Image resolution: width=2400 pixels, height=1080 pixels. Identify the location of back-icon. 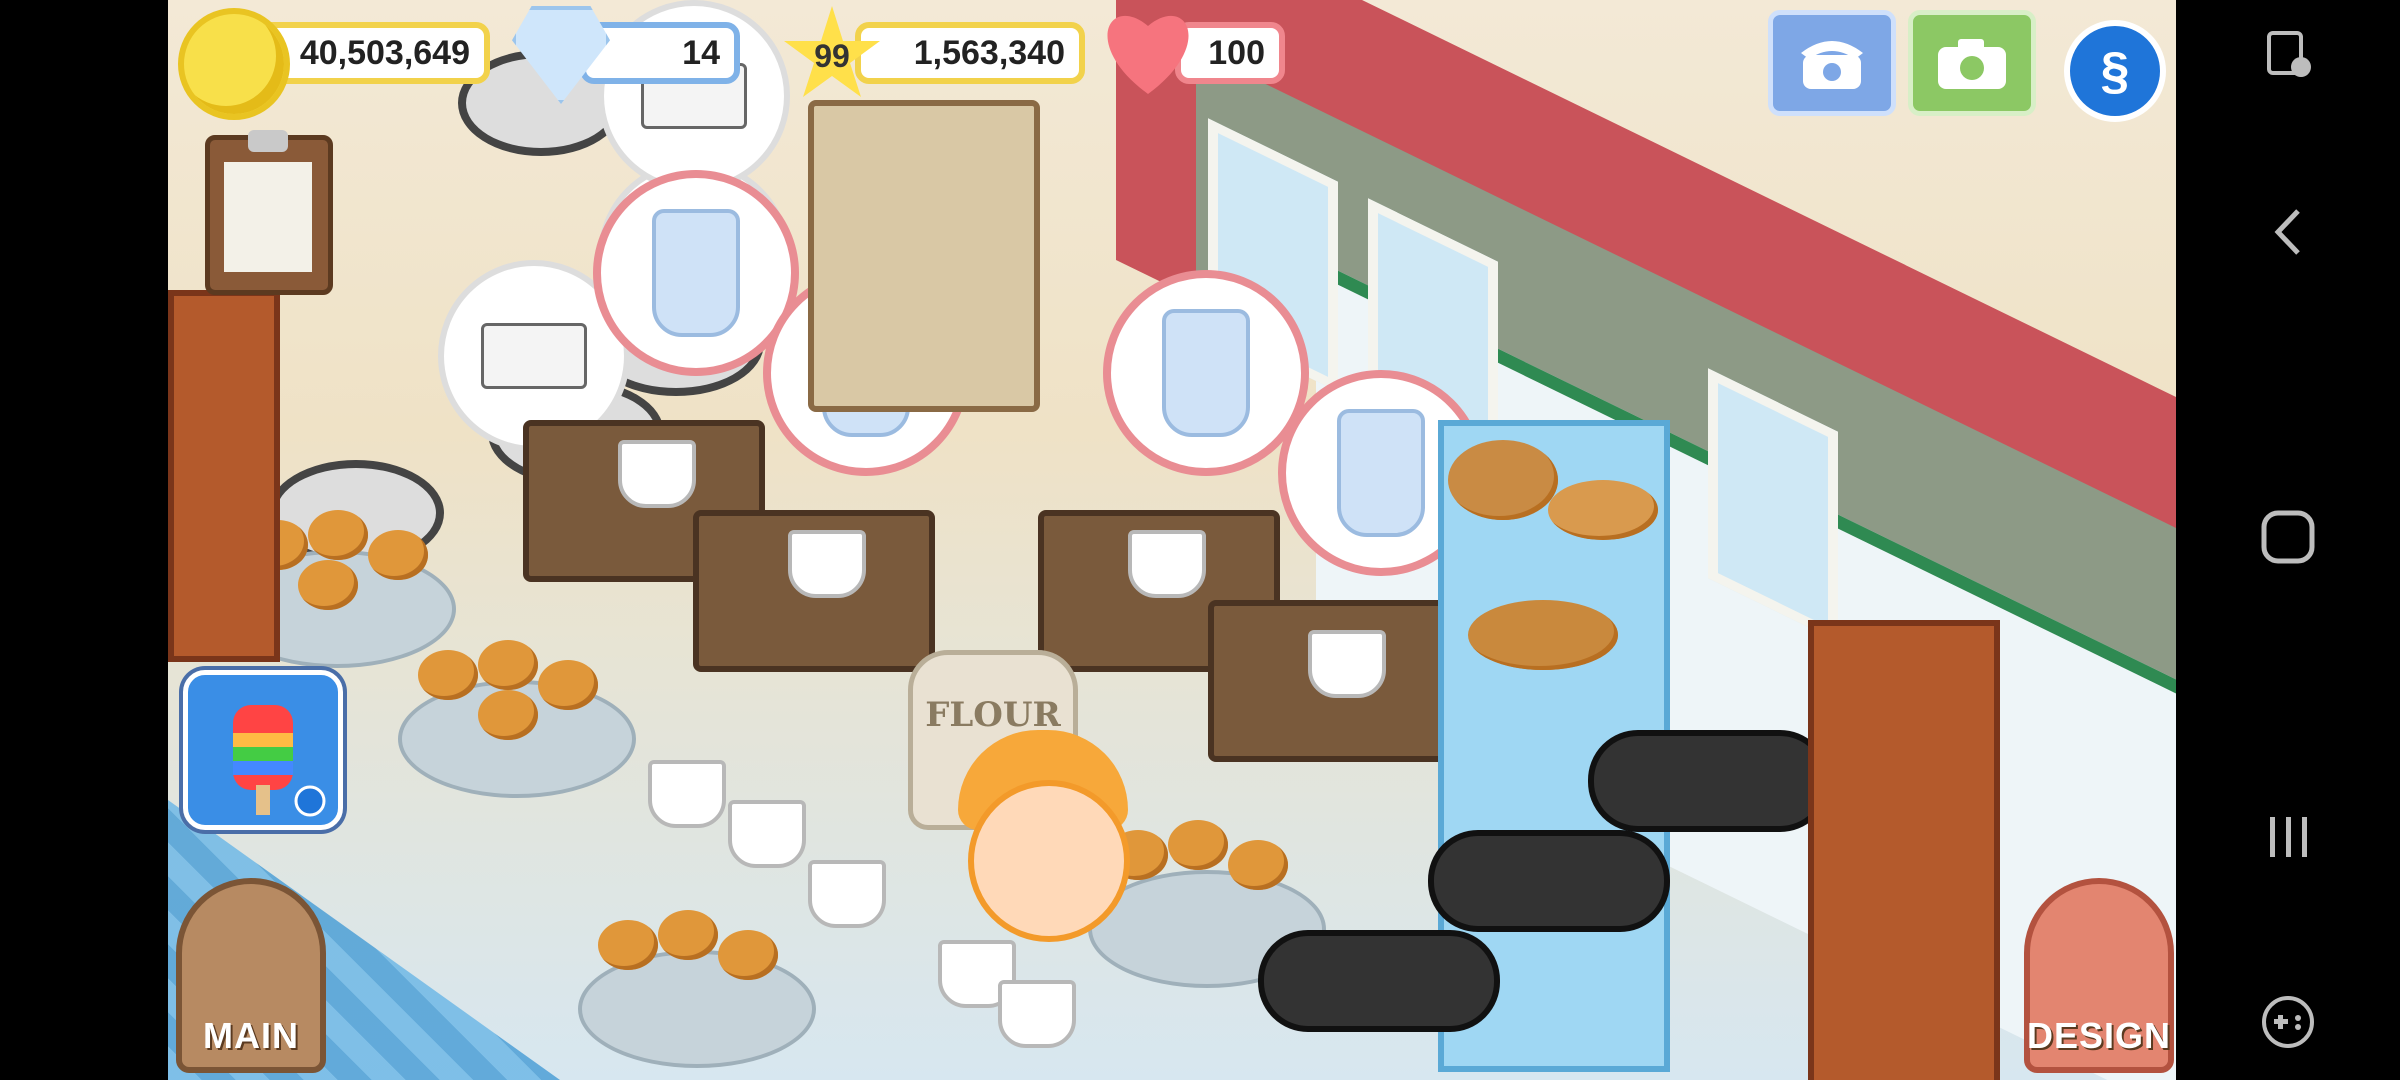
(2288, 232).